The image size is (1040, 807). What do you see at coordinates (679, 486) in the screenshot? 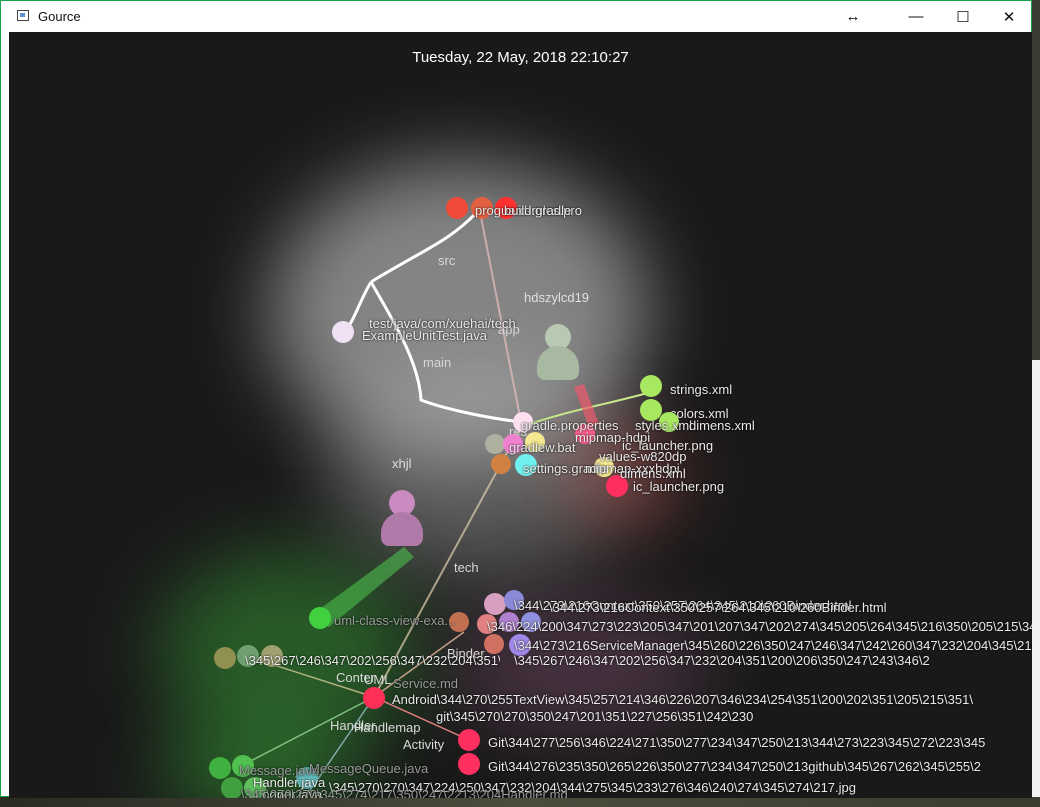
I see `file-label: ic_launcher.png` at bounding box center [679, 486].